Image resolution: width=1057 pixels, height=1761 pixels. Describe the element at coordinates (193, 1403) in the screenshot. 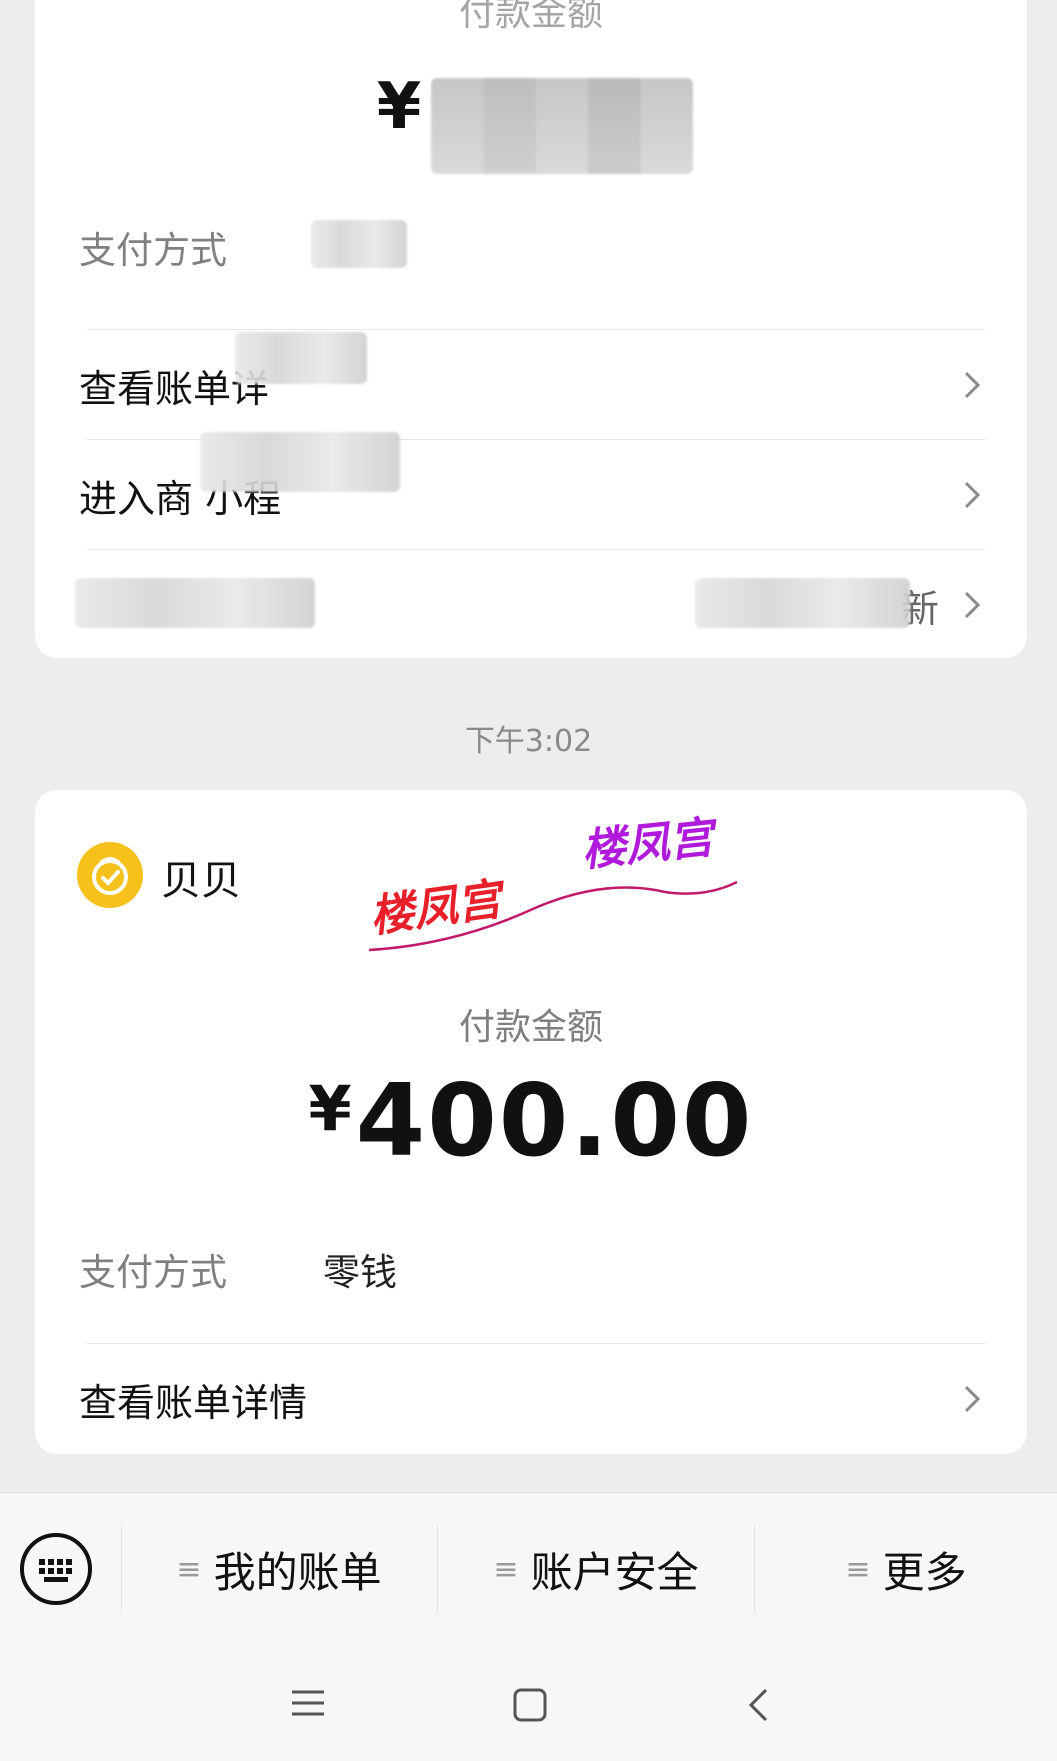

I see `row-label: 查看账单详情` at that location.